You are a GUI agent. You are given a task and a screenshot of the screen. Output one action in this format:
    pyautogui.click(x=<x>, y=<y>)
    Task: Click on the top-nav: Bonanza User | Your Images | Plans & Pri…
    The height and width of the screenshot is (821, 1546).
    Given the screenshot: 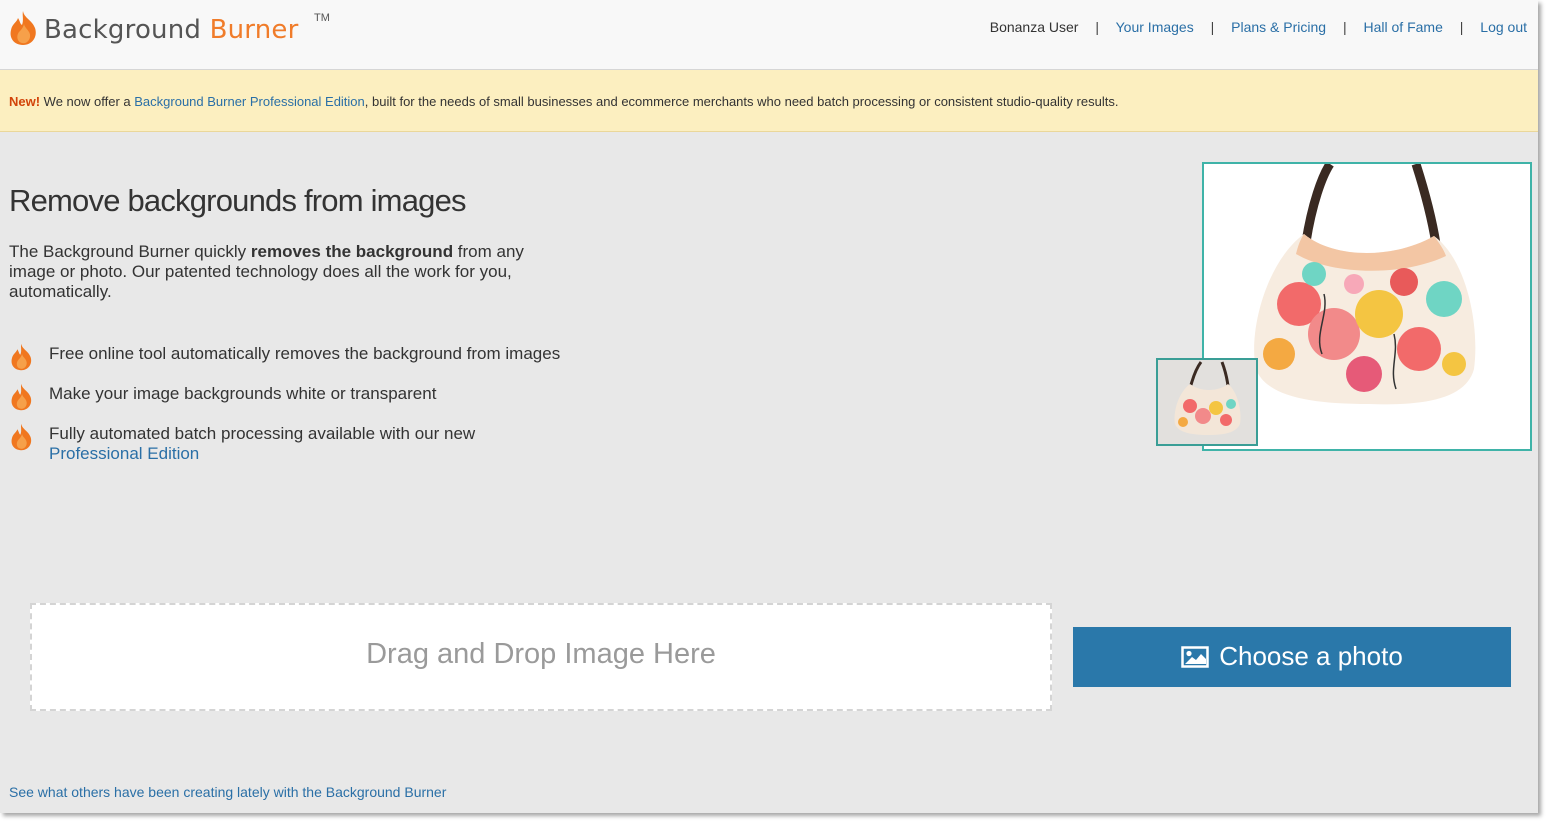 What is the action you would take?
    pyautogui.click(x=1258, y=27)
    